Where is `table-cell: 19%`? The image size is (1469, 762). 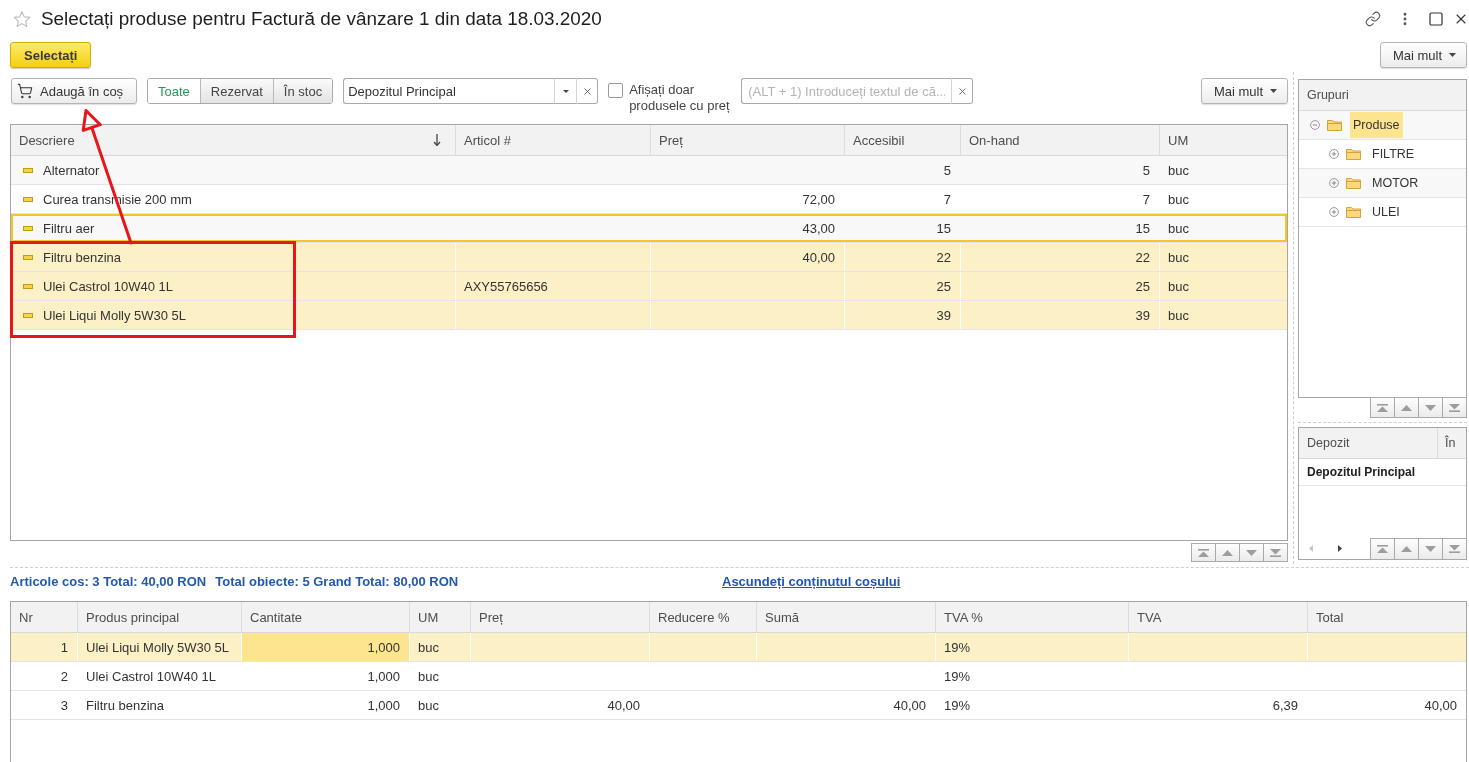
table-cell: 19% is located at coordinates (1032, 647).